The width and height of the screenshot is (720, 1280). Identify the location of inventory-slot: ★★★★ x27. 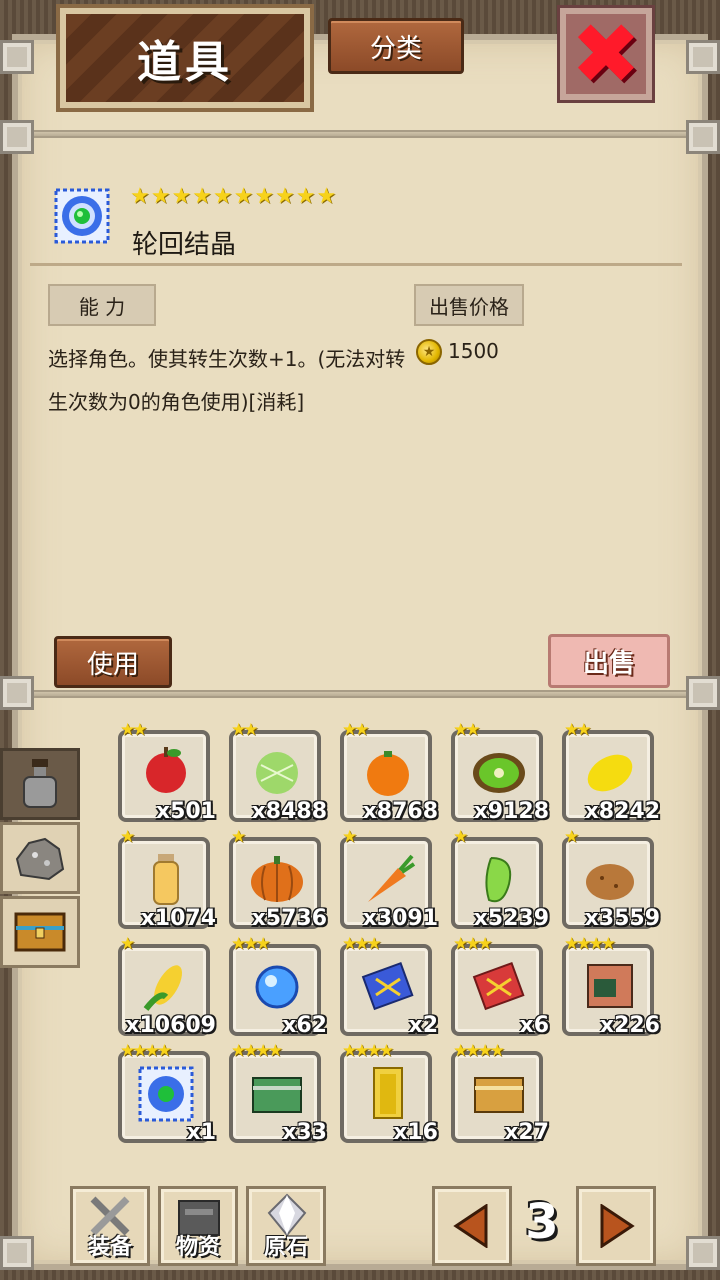
(500, 1093).